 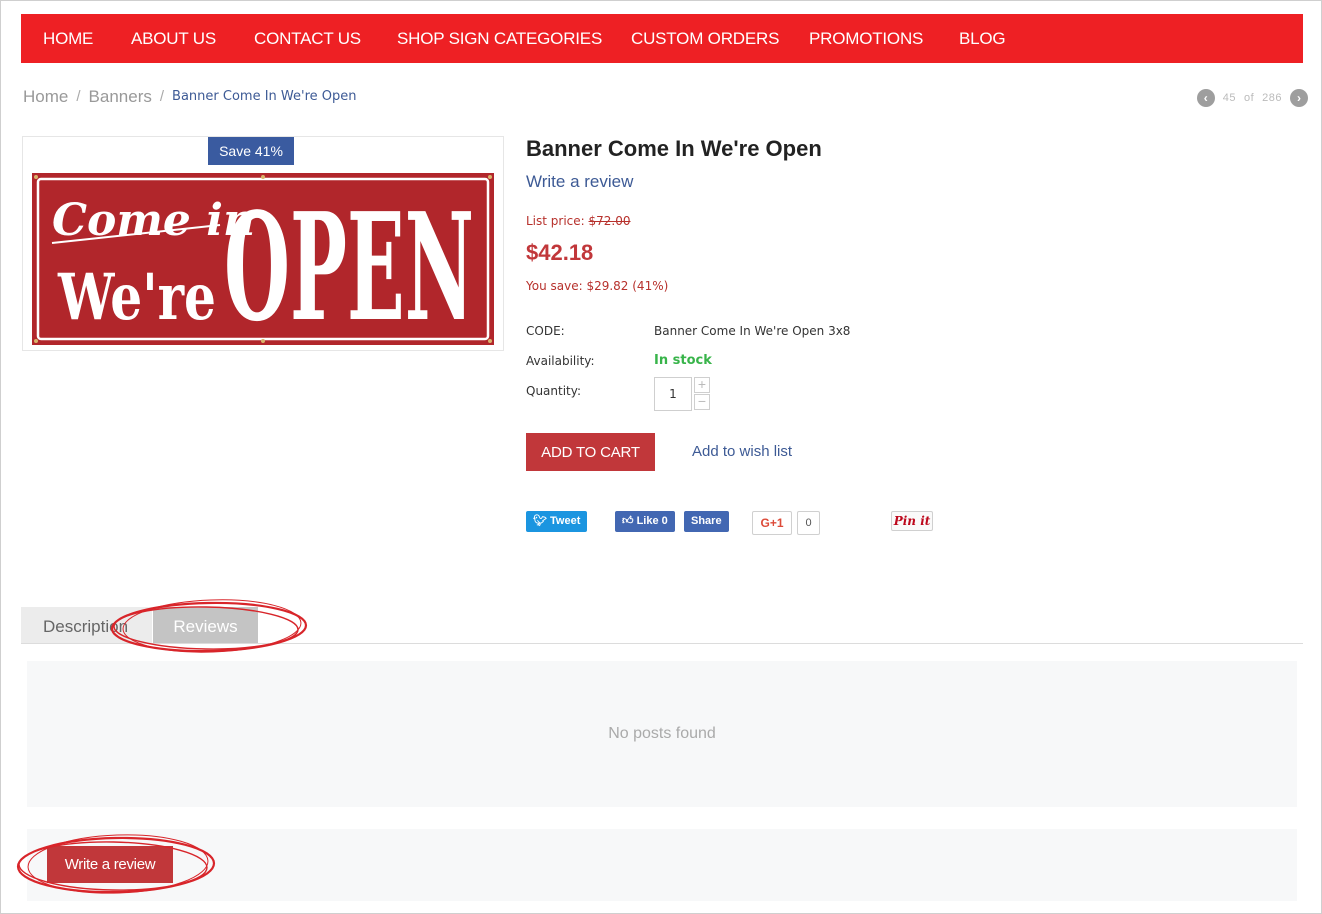 I want to click on tab-description: Description, so click(x=86, y=625).